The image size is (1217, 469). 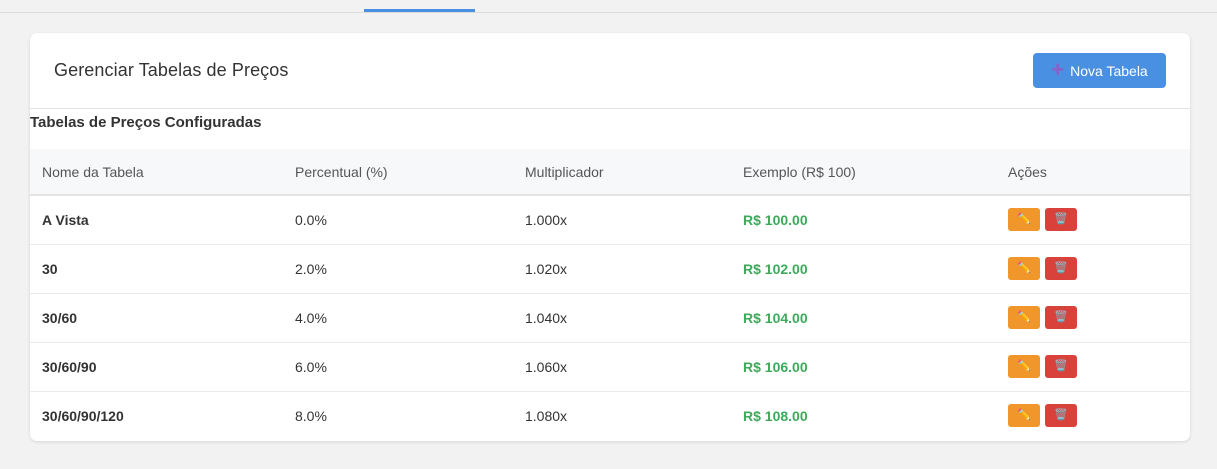 I want to click on column-header-example: Exemplo (R$ 100), so click(x=863, y=172).